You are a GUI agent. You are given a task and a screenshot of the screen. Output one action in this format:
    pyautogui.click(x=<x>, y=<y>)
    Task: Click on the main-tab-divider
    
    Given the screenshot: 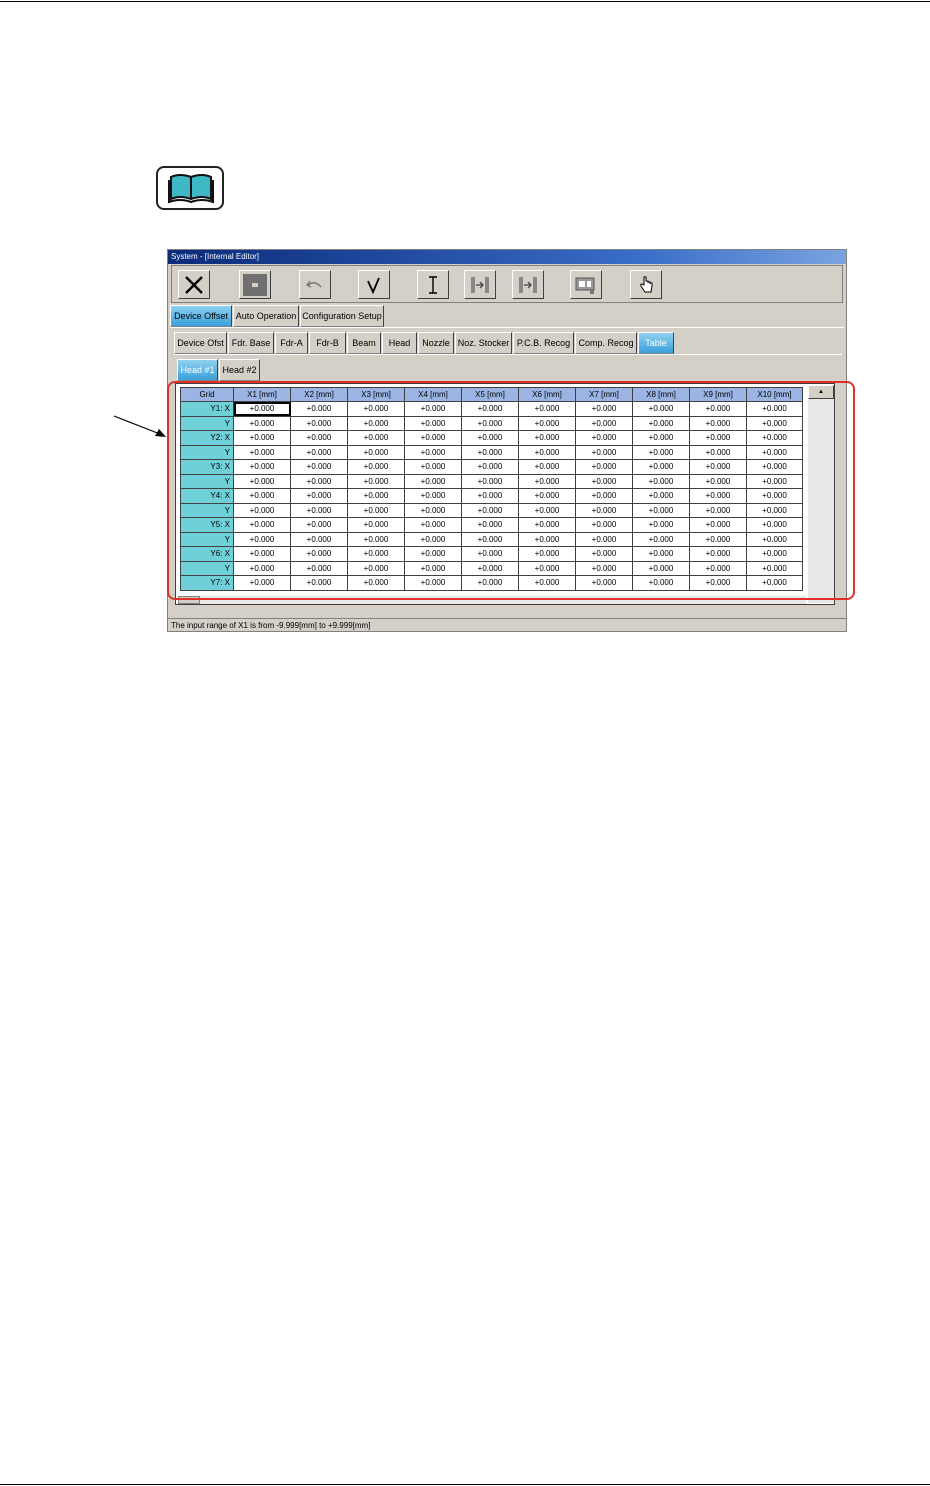 What is the action you would take?
    pyautogui.click(x=507, y=327)
    